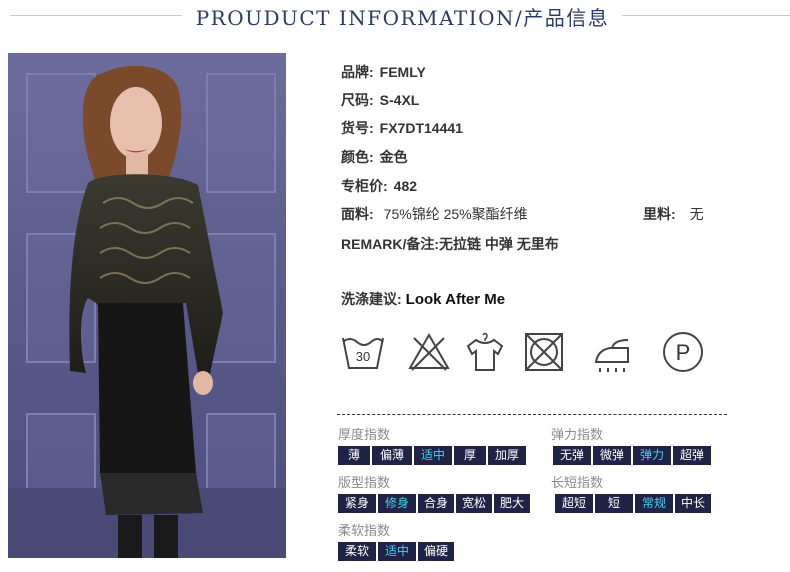  What do you see at coordinates (357, 503) in the screenshot?
I see `tag-fit-tight: 紧身` at bounding box center [357, 503].